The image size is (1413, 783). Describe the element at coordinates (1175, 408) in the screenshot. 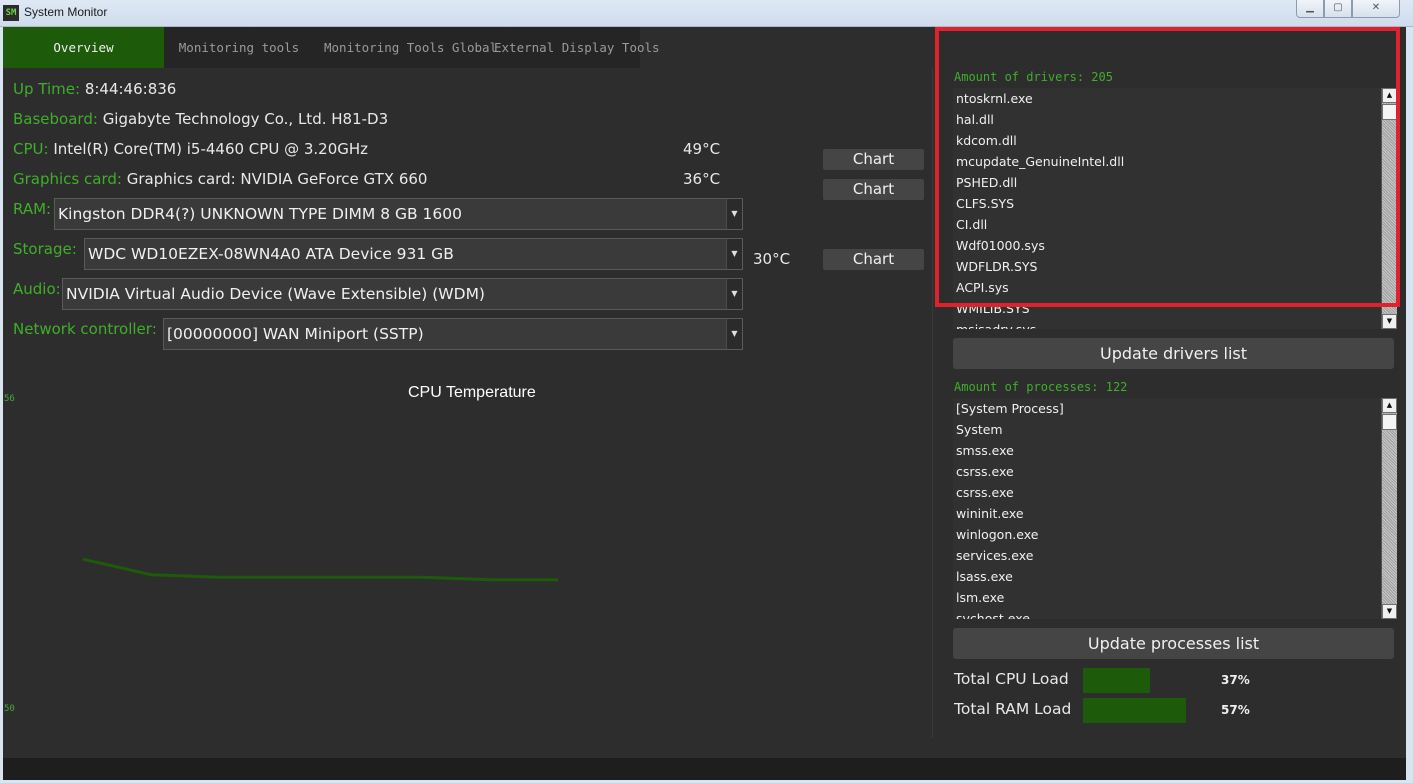

I see `process-list-item: [System Process]` at that location.